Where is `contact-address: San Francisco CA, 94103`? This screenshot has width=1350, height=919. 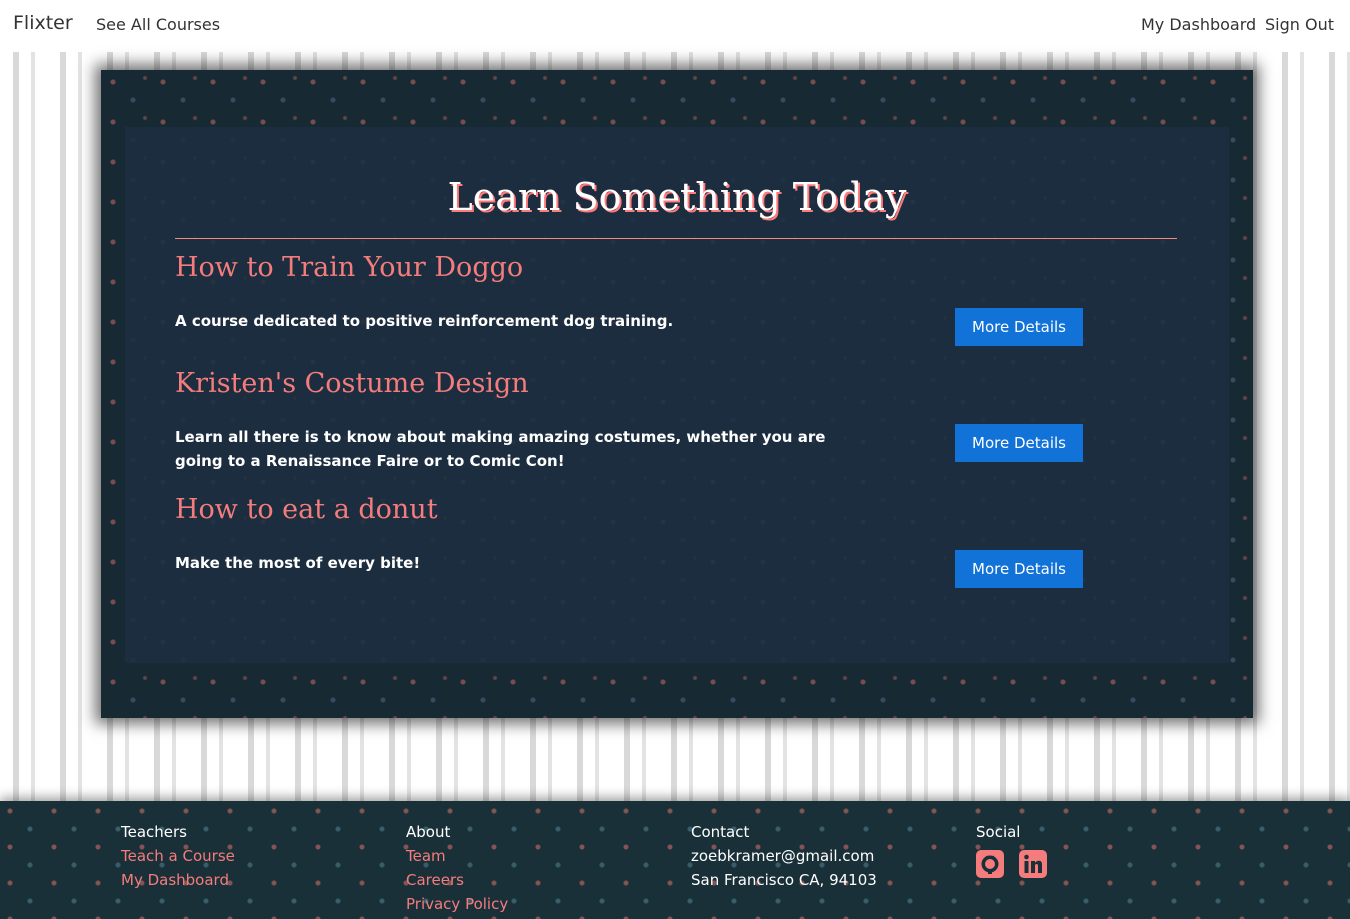
contact-address: San Francisco CA, 94103 is located at coordinates (784, 880).